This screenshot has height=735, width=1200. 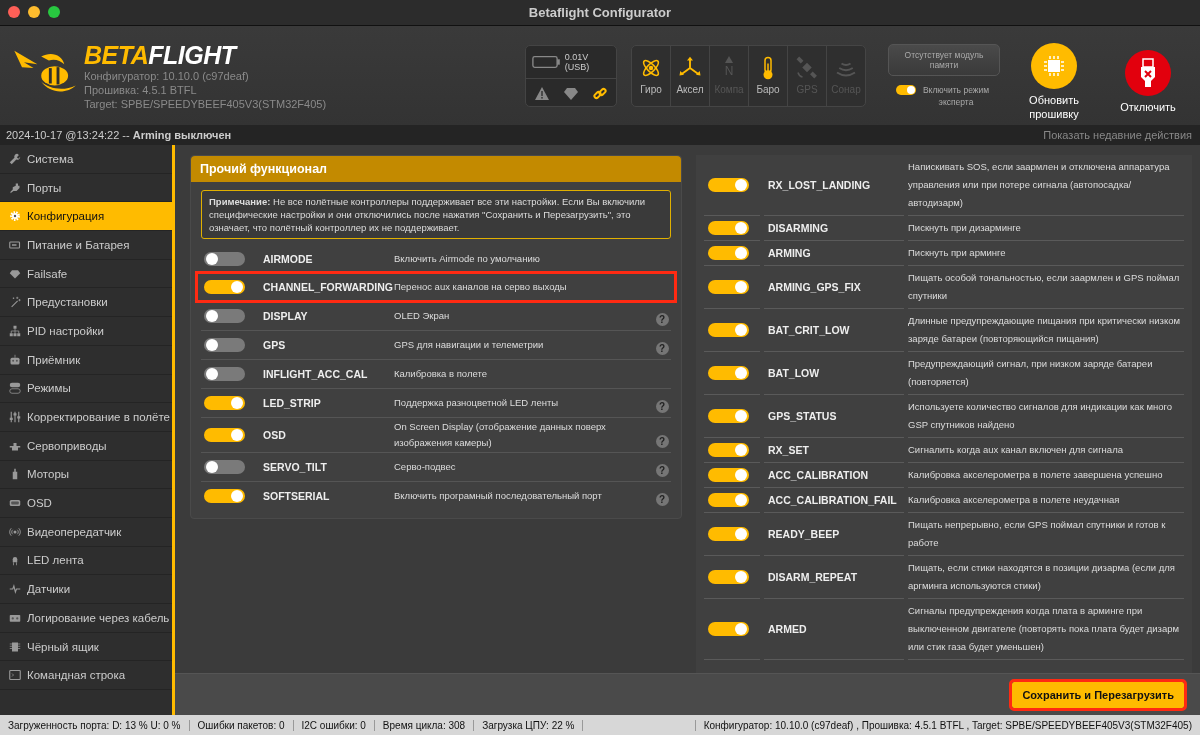 I want to click on version-info: Прошивка: 4.5.1 BTFL, so click(x=141, y=89).